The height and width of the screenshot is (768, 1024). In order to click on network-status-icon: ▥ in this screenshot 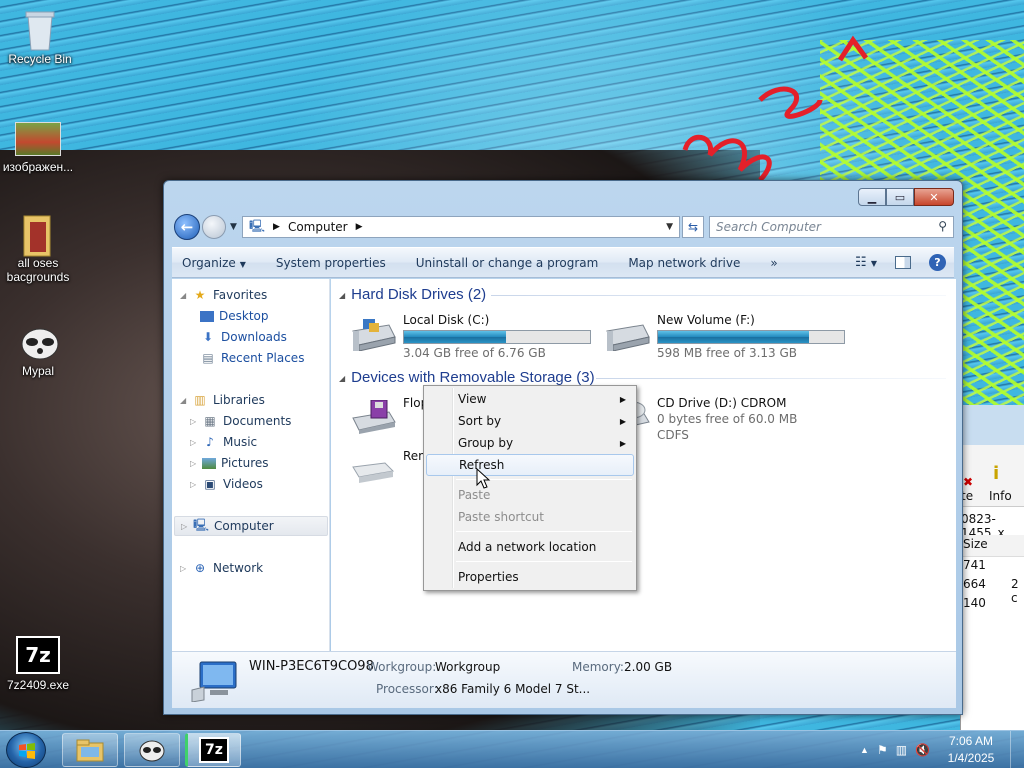, I will do `click(901, 750)`.